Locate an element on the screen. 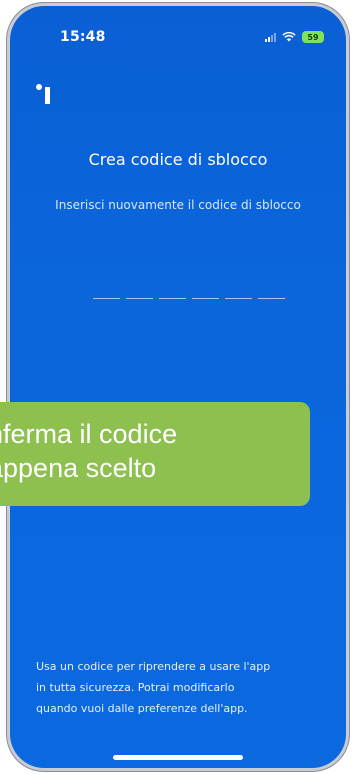  battery-icon: 59 is located at coordinates (313, 37).